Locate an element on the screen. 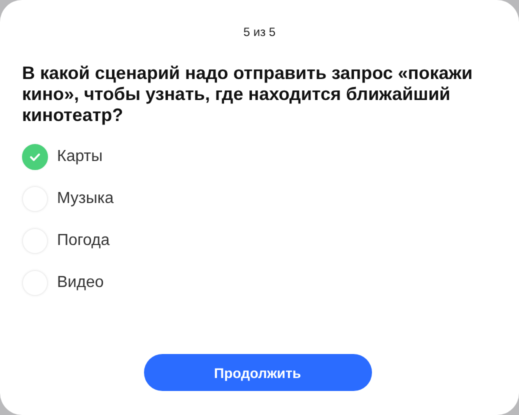  option-label: Карты is located at coordinates (80, 157).